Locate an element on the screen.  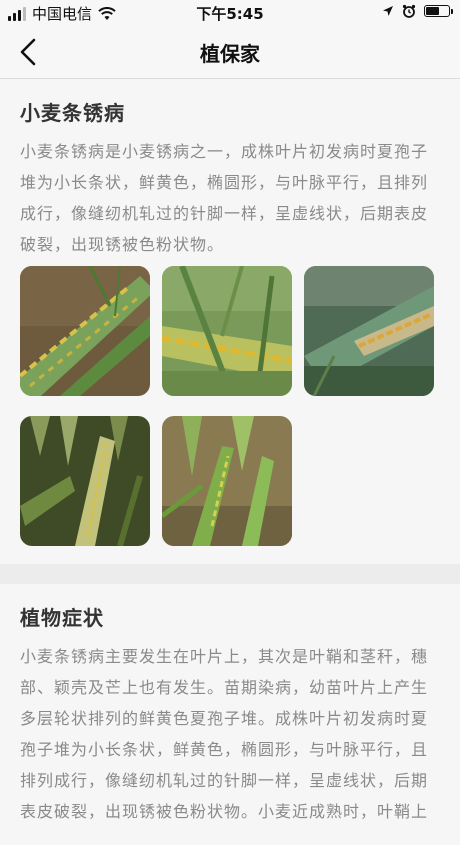
nav-bar: 植保家 is located at coordinates (230, 52).